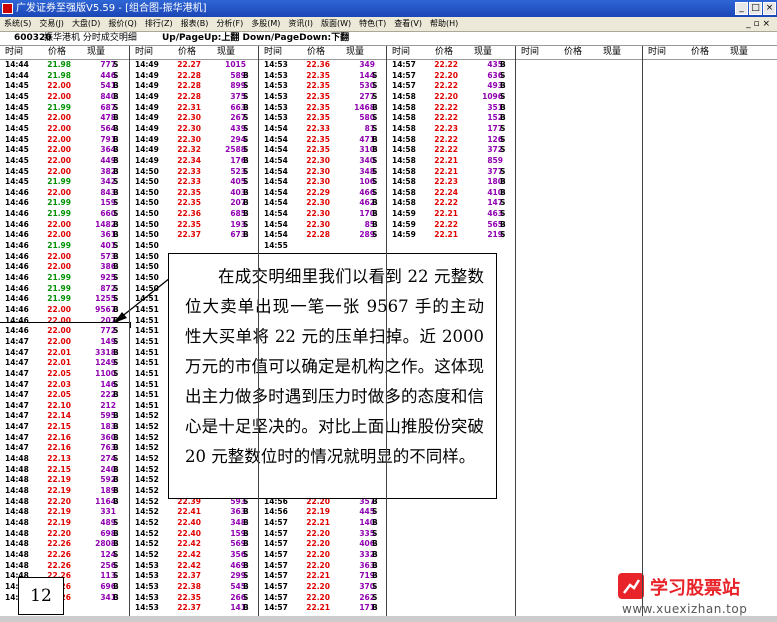 This screenshot has height=622, width=777. Describe the element at coordinates (695, 588) in the screenshot. I see `watermark-brand: 学习股票站` at that location.